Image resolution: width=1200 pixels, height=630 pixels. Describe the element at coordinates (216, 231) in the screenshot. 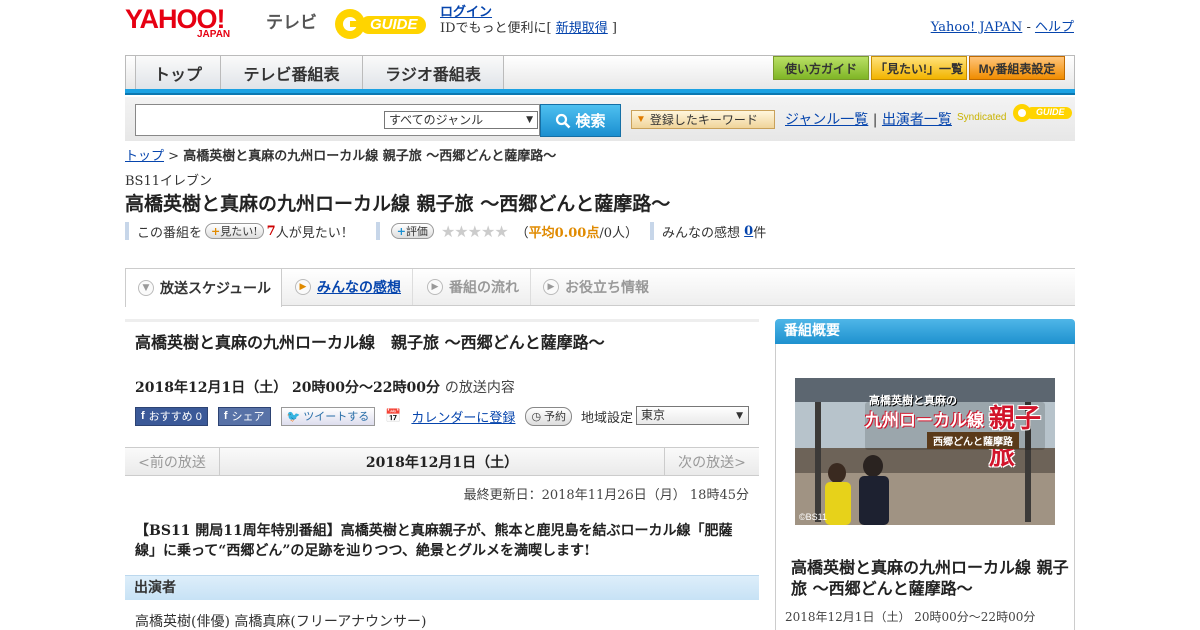

I see `plus-icon: +` at that location.